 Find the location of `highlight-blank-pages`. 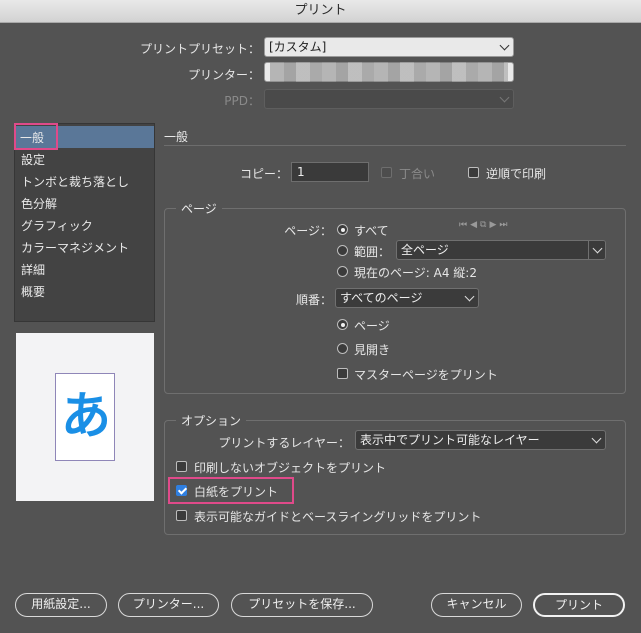

highlight-blank-pages is located at coordinates (231, 490).